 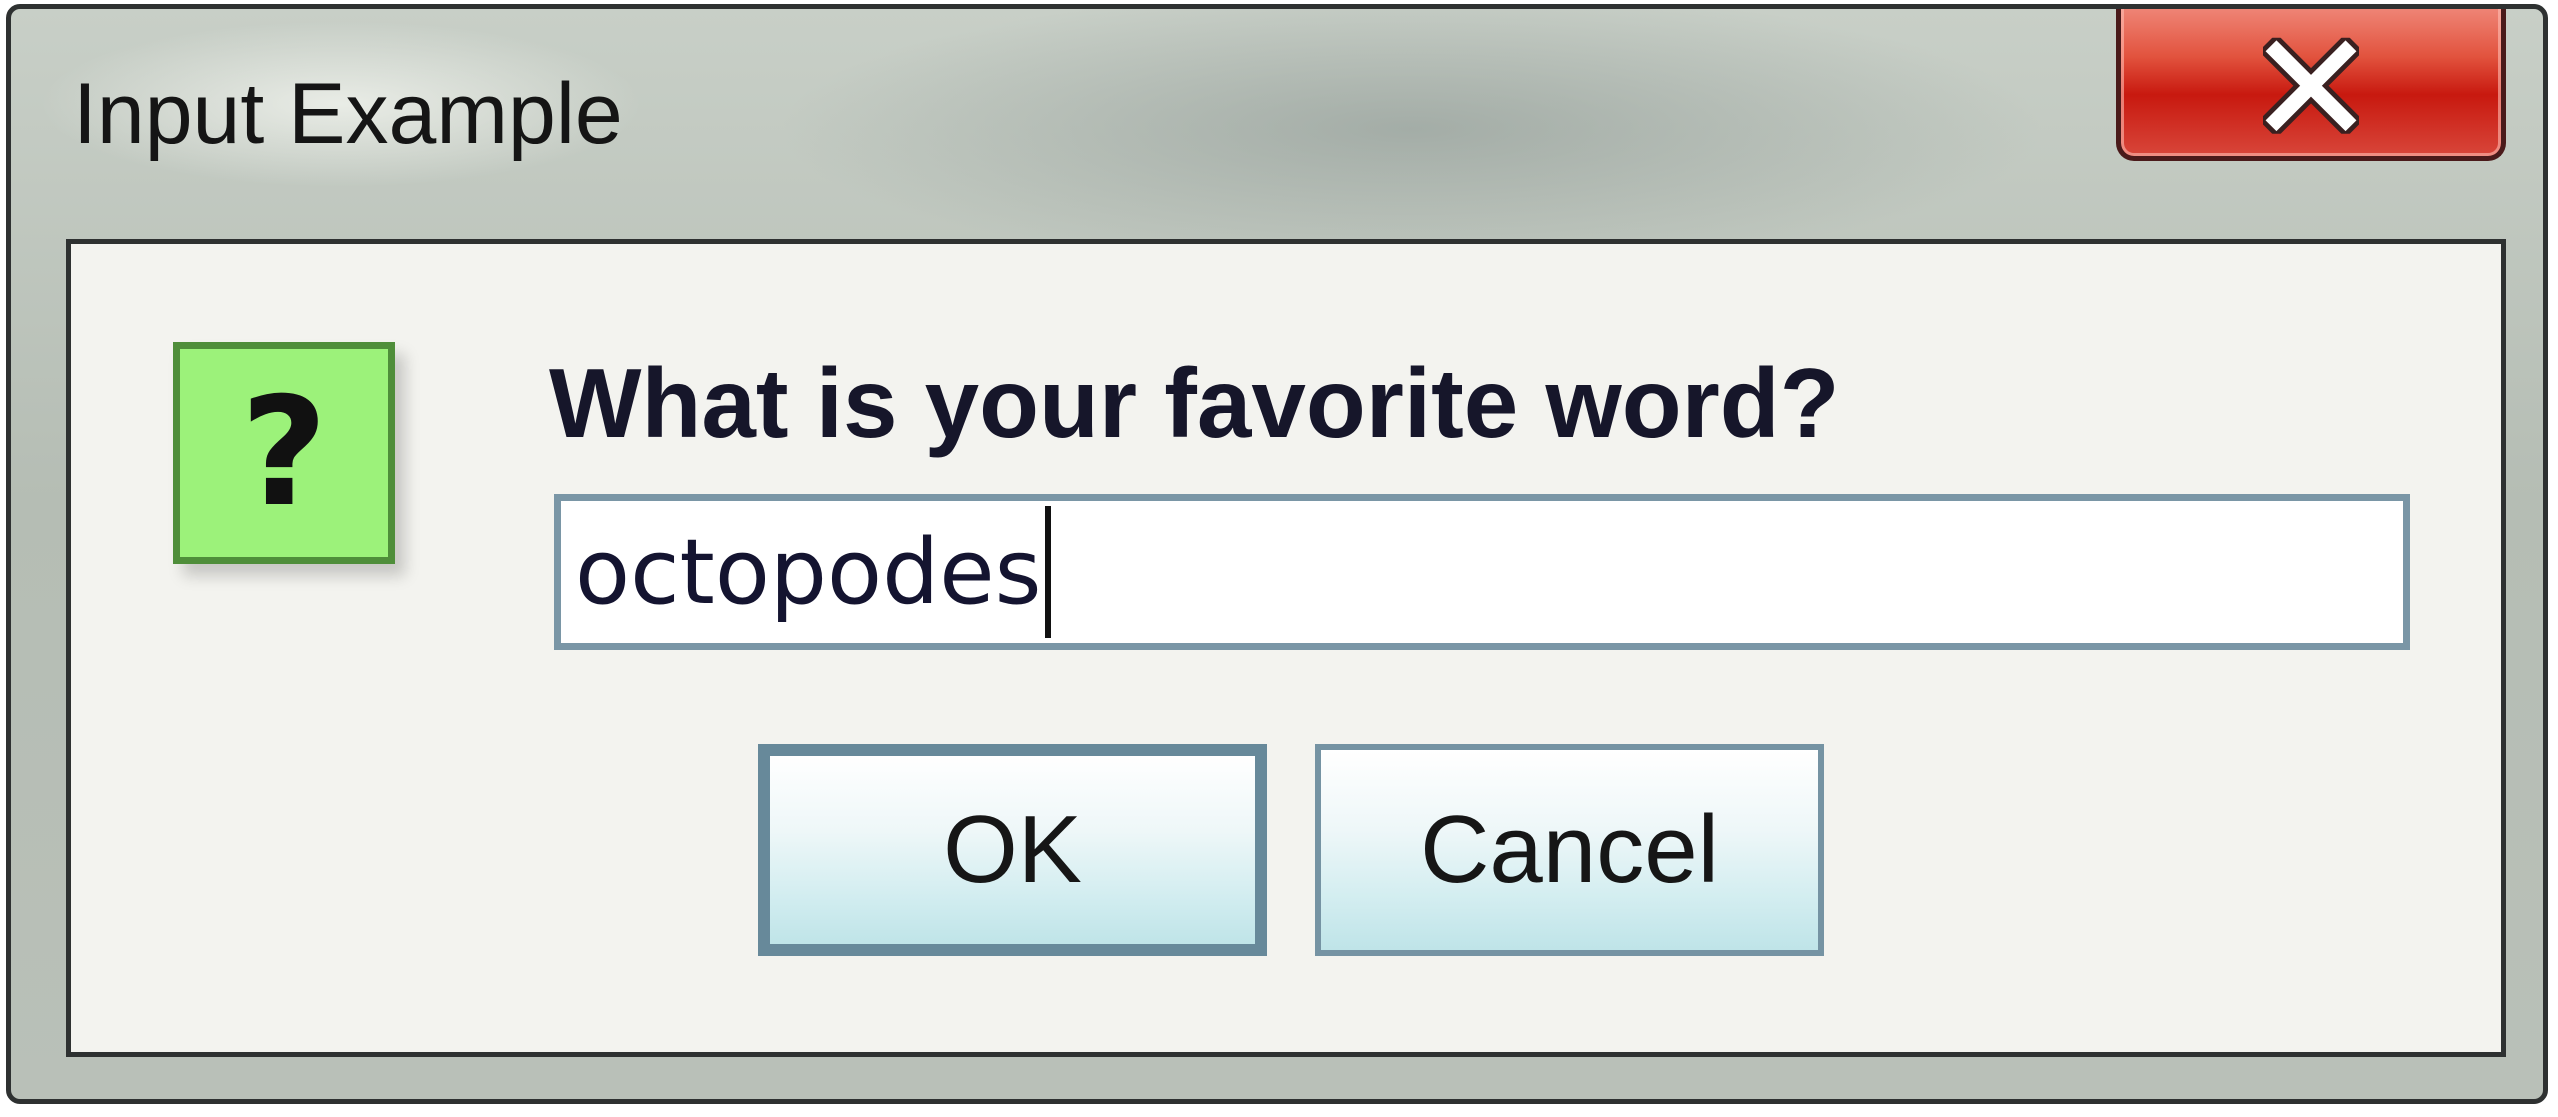 I want to click on close-icon, so click(x=2311, y=85).